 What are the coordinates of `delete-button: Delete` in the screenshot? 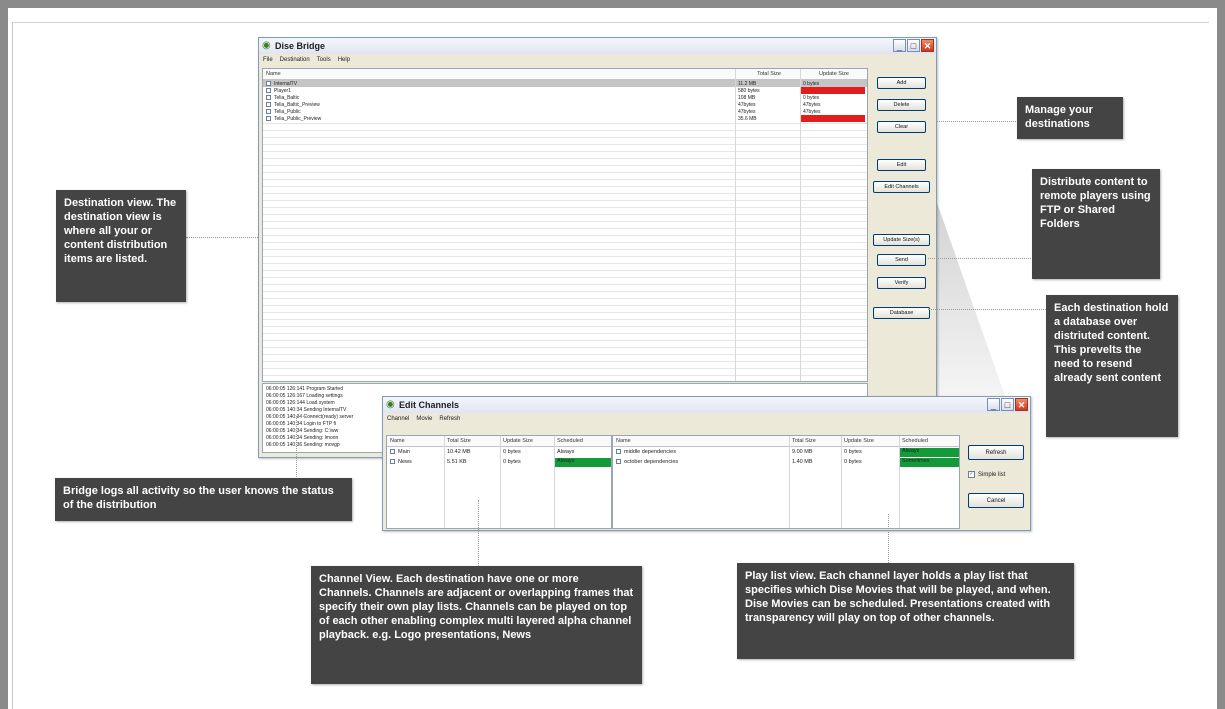 It's located at (901, 105).